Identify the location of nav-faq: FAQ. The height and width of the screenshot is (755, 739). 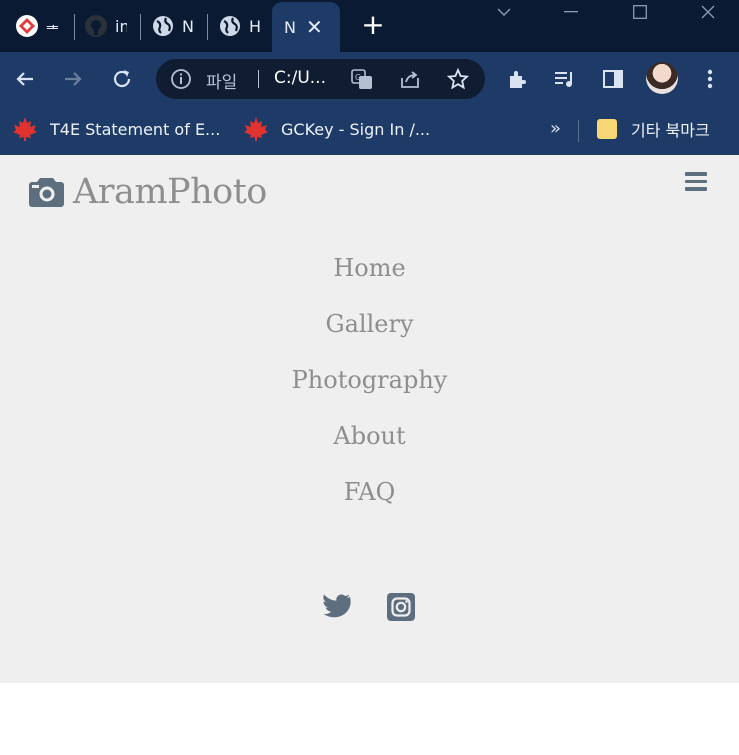
(369, 495).